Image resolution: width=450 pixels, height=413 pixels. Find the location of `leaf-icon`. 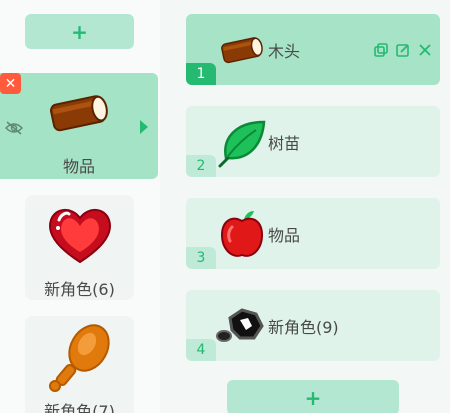

leaf-icon is located at coordinates (242, 142).